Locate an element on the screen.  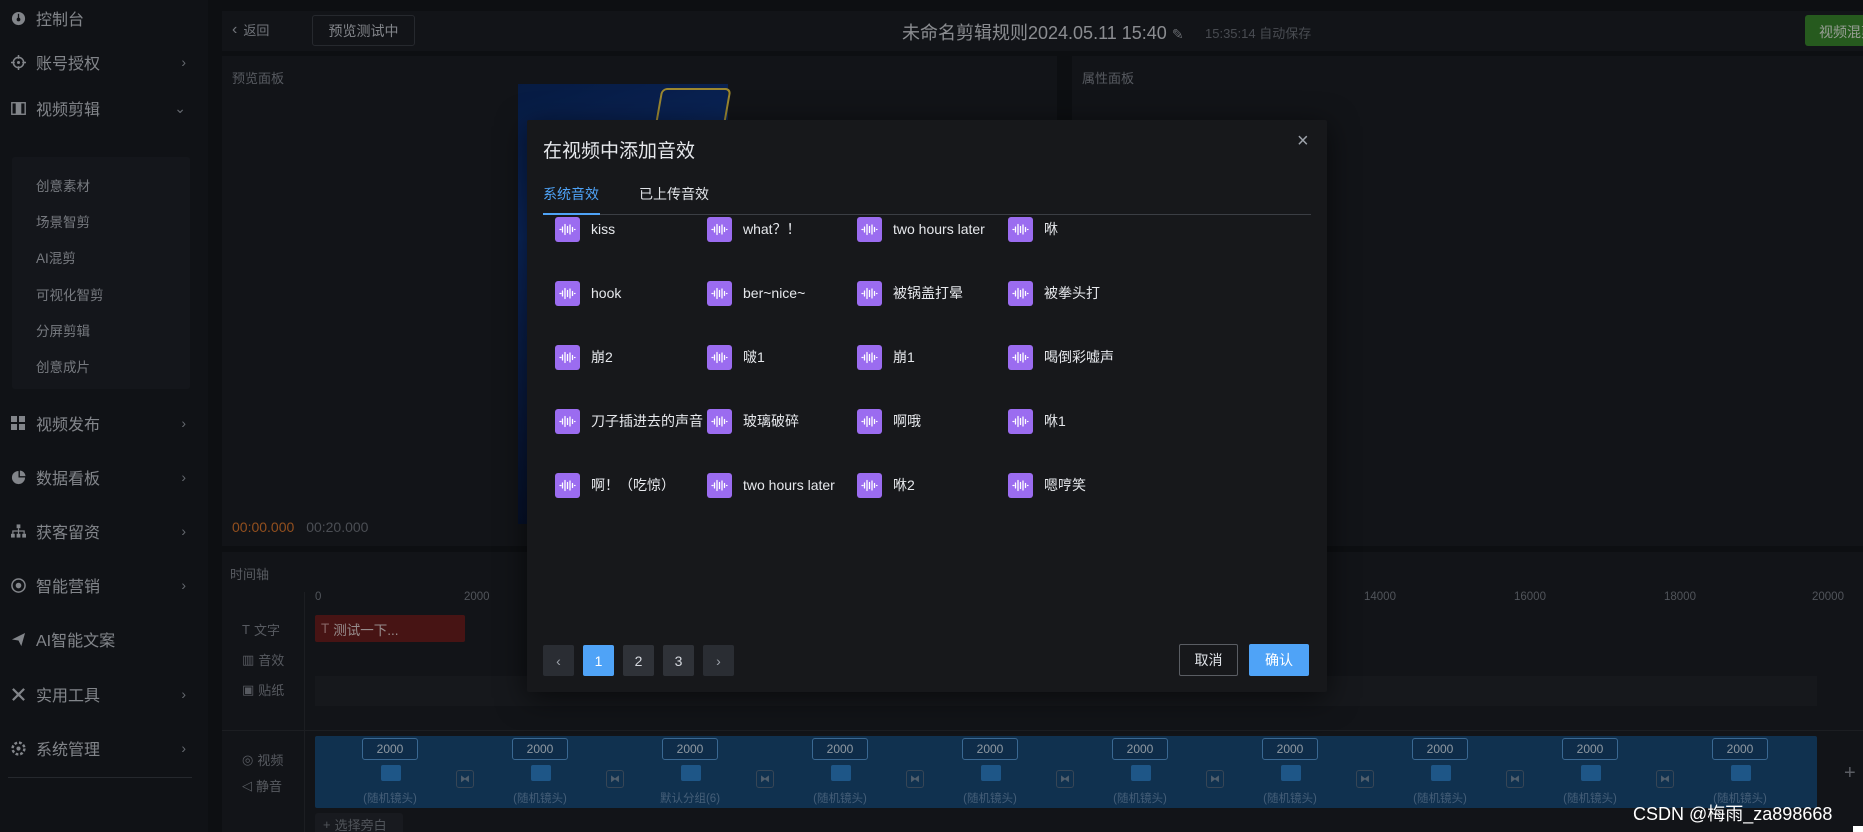
page-button-2: 2 is located at coordinates (638, 660).